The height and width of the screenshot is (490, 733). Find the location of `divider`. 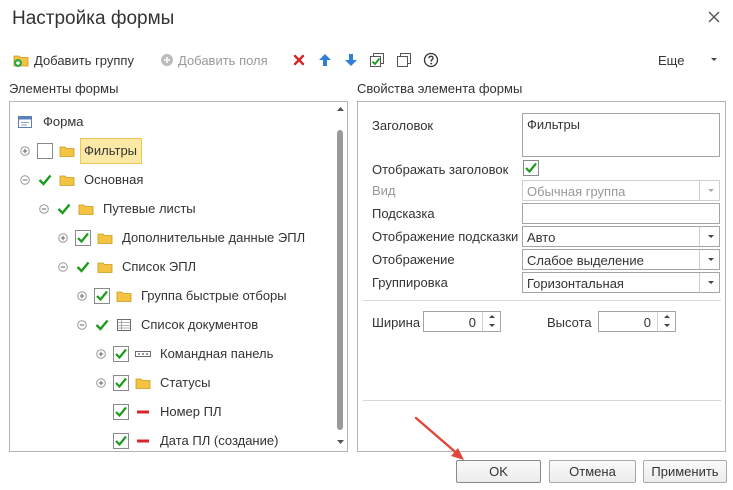

divider is located at coordinates (542, 300).